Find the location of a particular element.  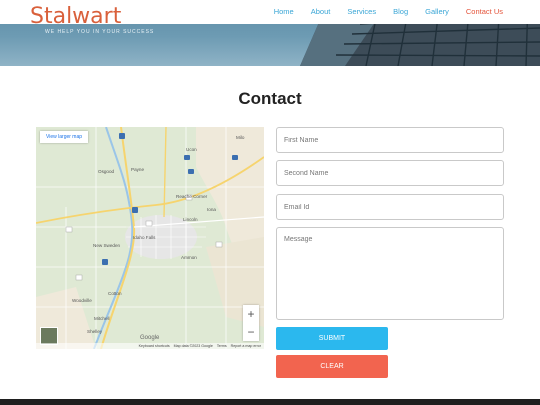

terms-link: Terms is located at coordinates (222, 346).